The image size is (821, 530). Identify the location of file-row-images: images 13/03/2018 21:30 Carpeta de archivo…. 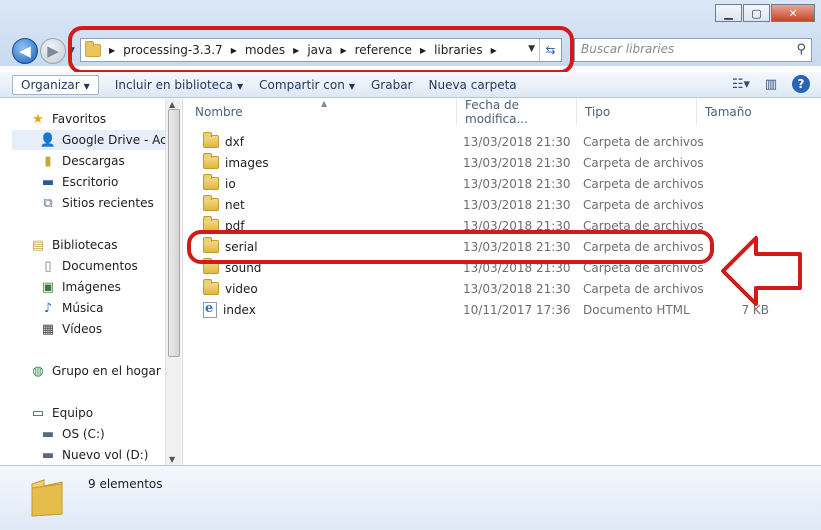
(504, 162).